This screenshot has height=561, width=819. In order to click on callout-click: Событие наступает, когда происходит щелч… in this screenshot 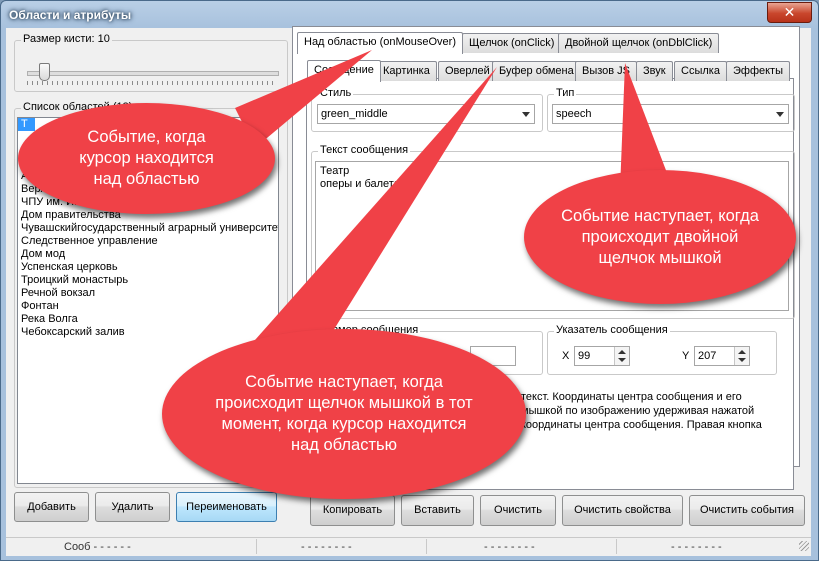, I will do `click(344, 414)`.